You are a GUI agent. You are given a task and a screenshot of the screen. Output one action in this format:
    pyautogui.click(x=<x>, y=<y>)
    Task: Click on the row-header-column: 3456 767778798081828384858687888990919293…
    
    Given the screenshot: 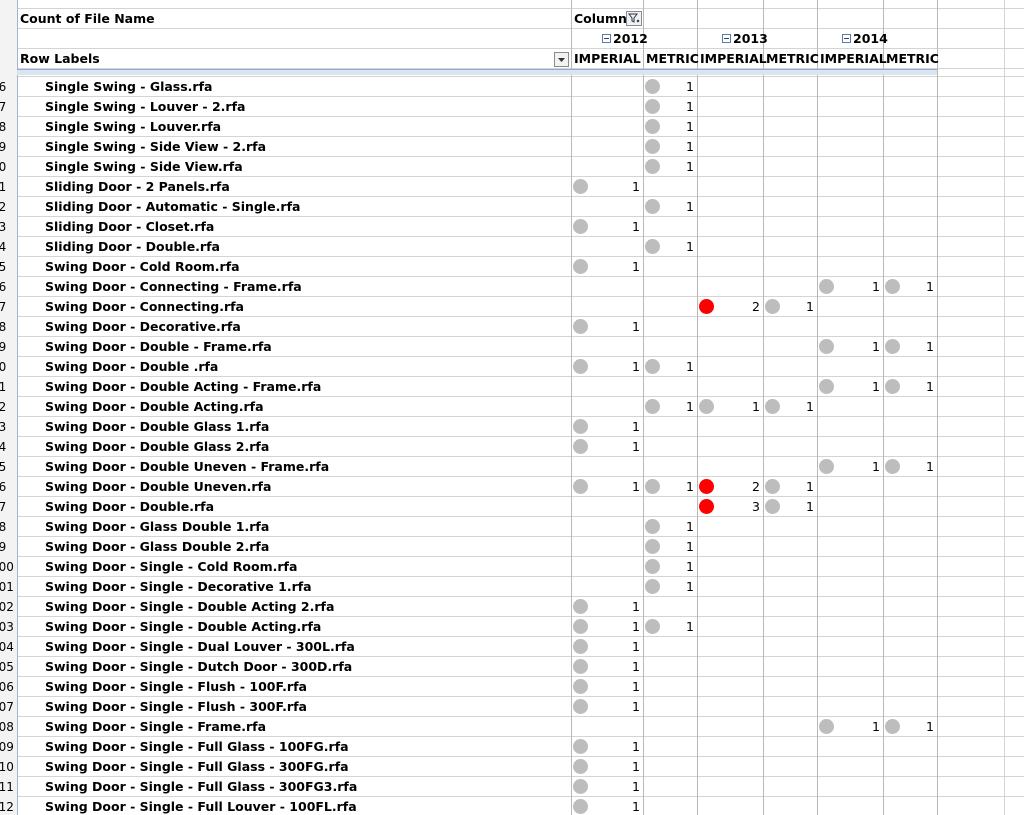 What is the action you would take?
    pyautogui.click(x=9, y=407)
    